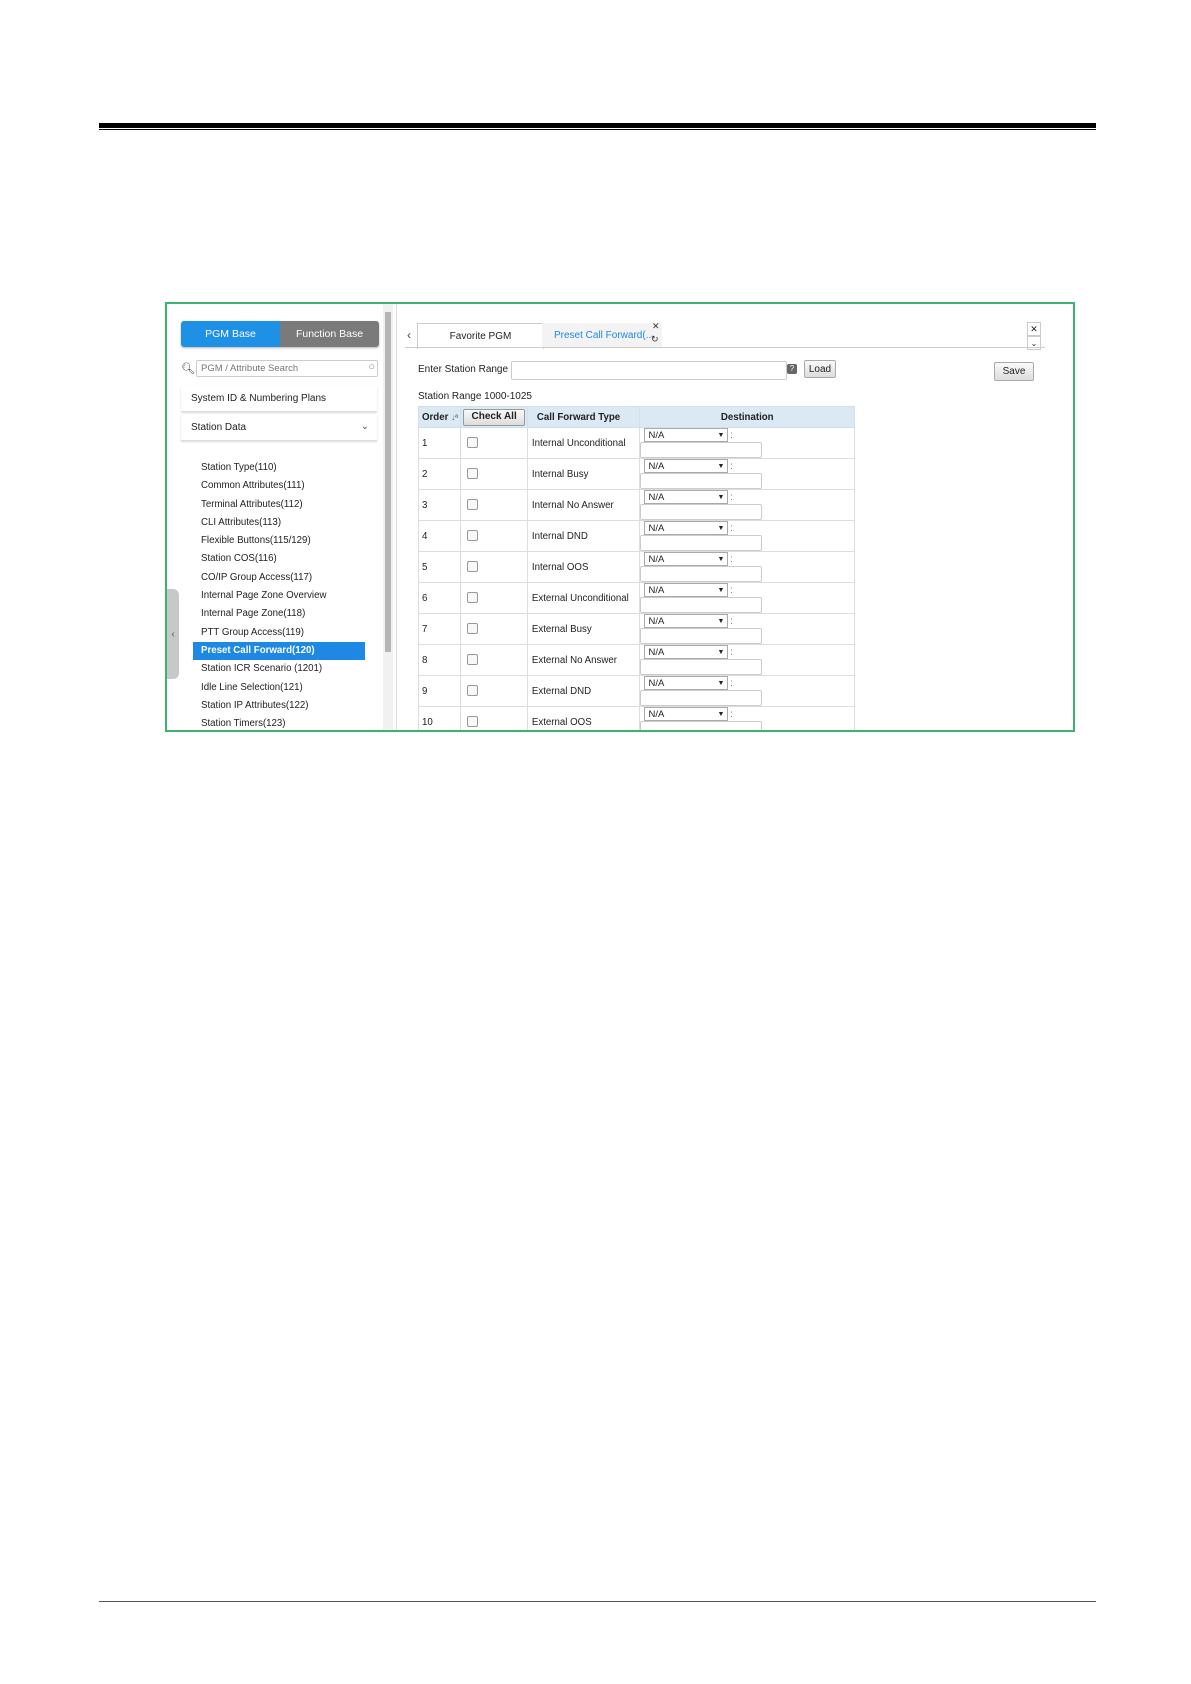 Image resolution: width=1191 pixels, height=1684 pixels. What do you see at coordinates (219, 427) in the screenshot?
I see `menu-section-label: Station Data` at bounding box center [219, 427].